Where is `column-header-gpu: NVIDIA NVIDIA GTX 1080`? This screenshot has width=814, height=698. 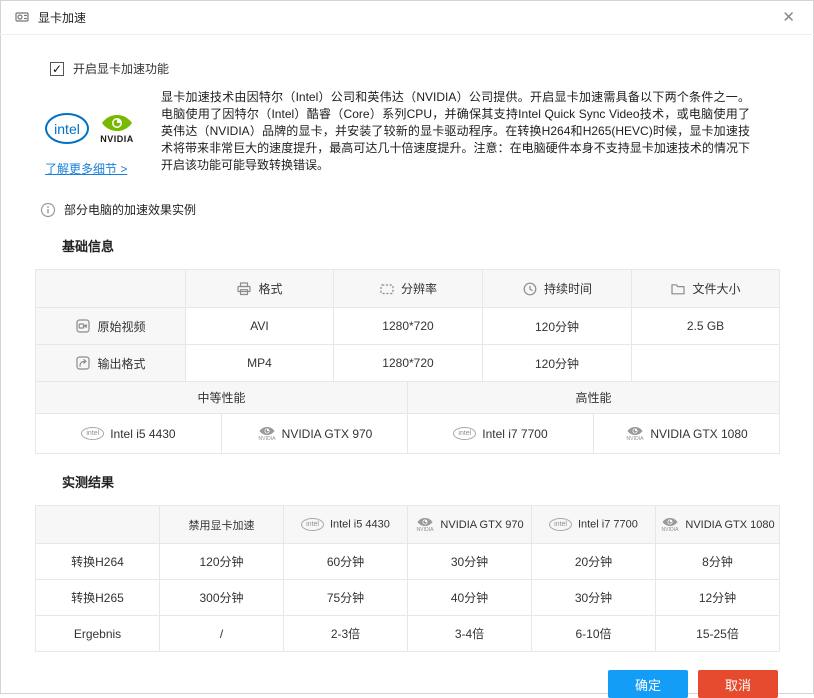 column-header-gpu: NVIDIA NVIDIA GTX 1080 is located at coordinates (717, 524).